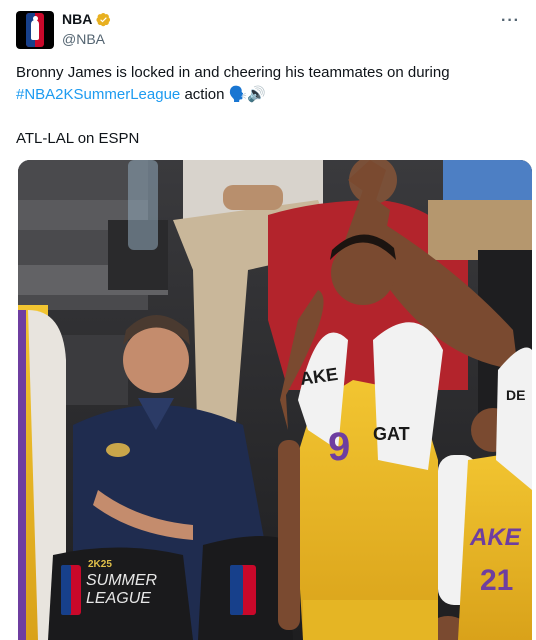 This screenshot has width=536, height=640. I want to click on display-name: NBA, so click(77, 19).